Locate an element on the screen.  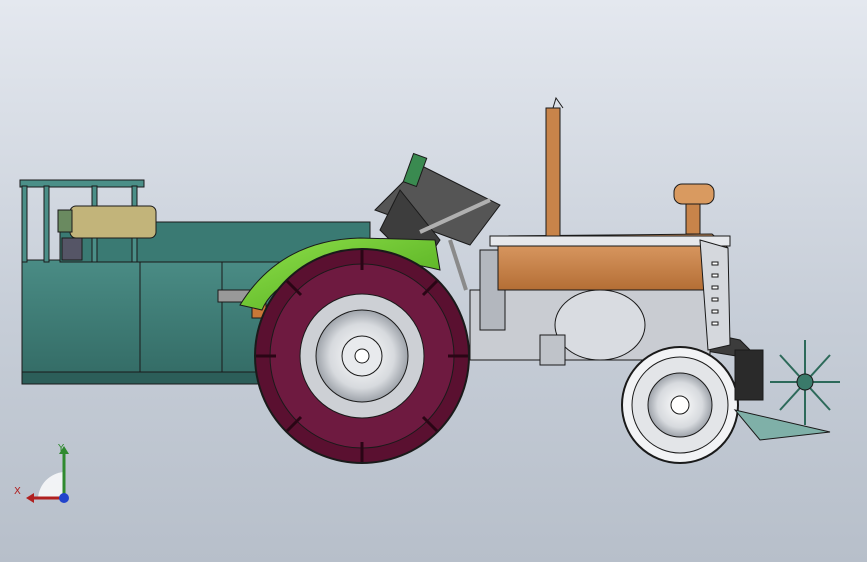
y-axis-label: Y is located at coordinates (61, 448).